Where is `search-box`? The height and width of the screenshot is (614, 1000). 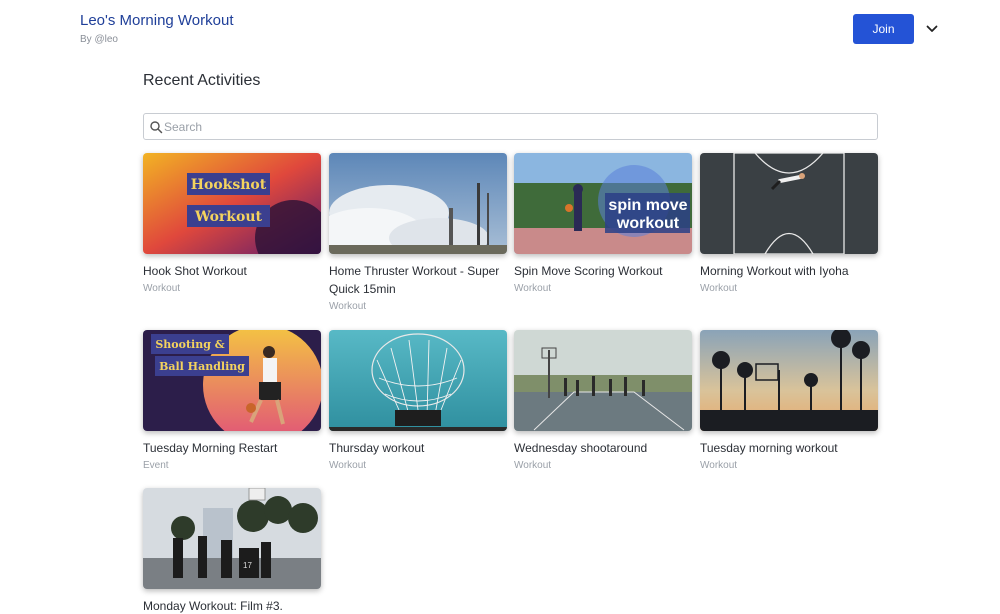 search-box is located at coordinates (510, 126).